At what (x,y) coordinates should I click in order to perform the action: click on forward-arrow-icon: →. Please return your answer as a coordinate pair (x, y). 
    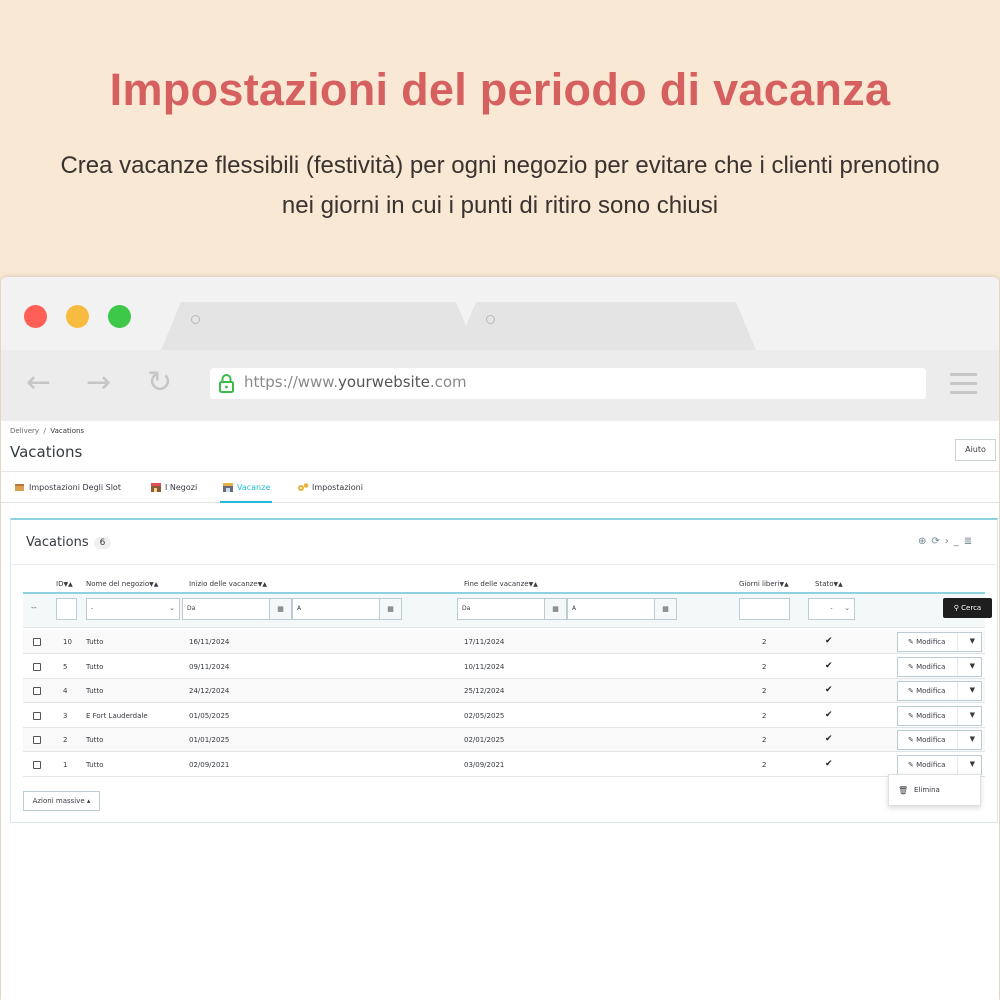
    Looking at the image, I should click on (98, 383).